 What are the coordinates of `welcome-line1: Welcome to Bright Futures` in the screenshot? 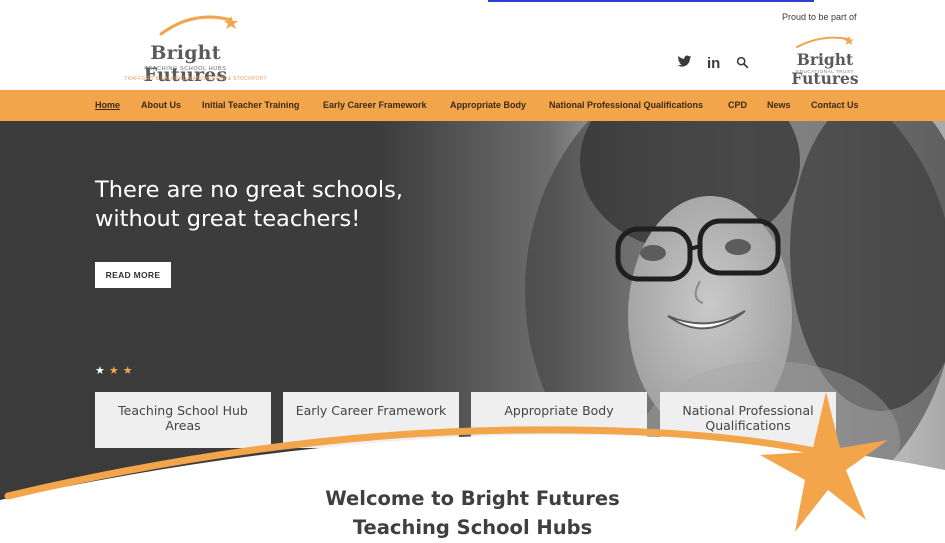 It's located at (472, 498).